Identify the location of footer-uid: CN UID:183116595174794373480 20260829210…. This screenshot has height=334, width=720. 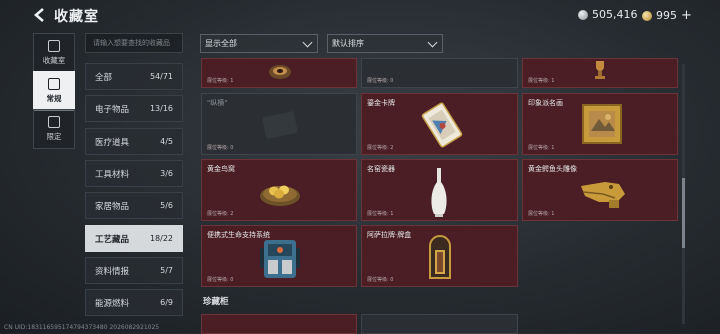
(82, 327).